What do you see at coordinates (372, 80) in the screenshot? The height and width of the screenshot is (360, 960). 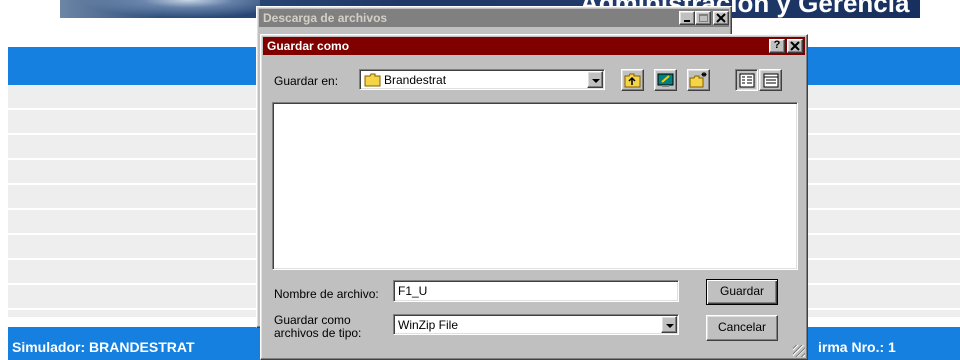 I see `folder-icon` at bounding box center [372, 80].